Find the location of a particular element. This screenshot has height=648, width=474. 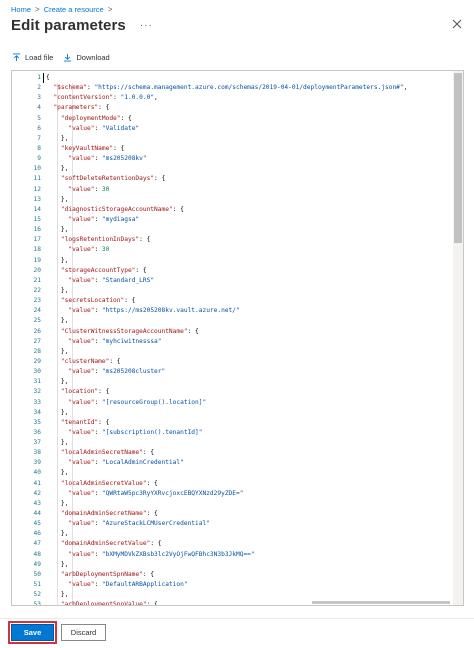

line-number: 42 is located at coordinates (37, 493).